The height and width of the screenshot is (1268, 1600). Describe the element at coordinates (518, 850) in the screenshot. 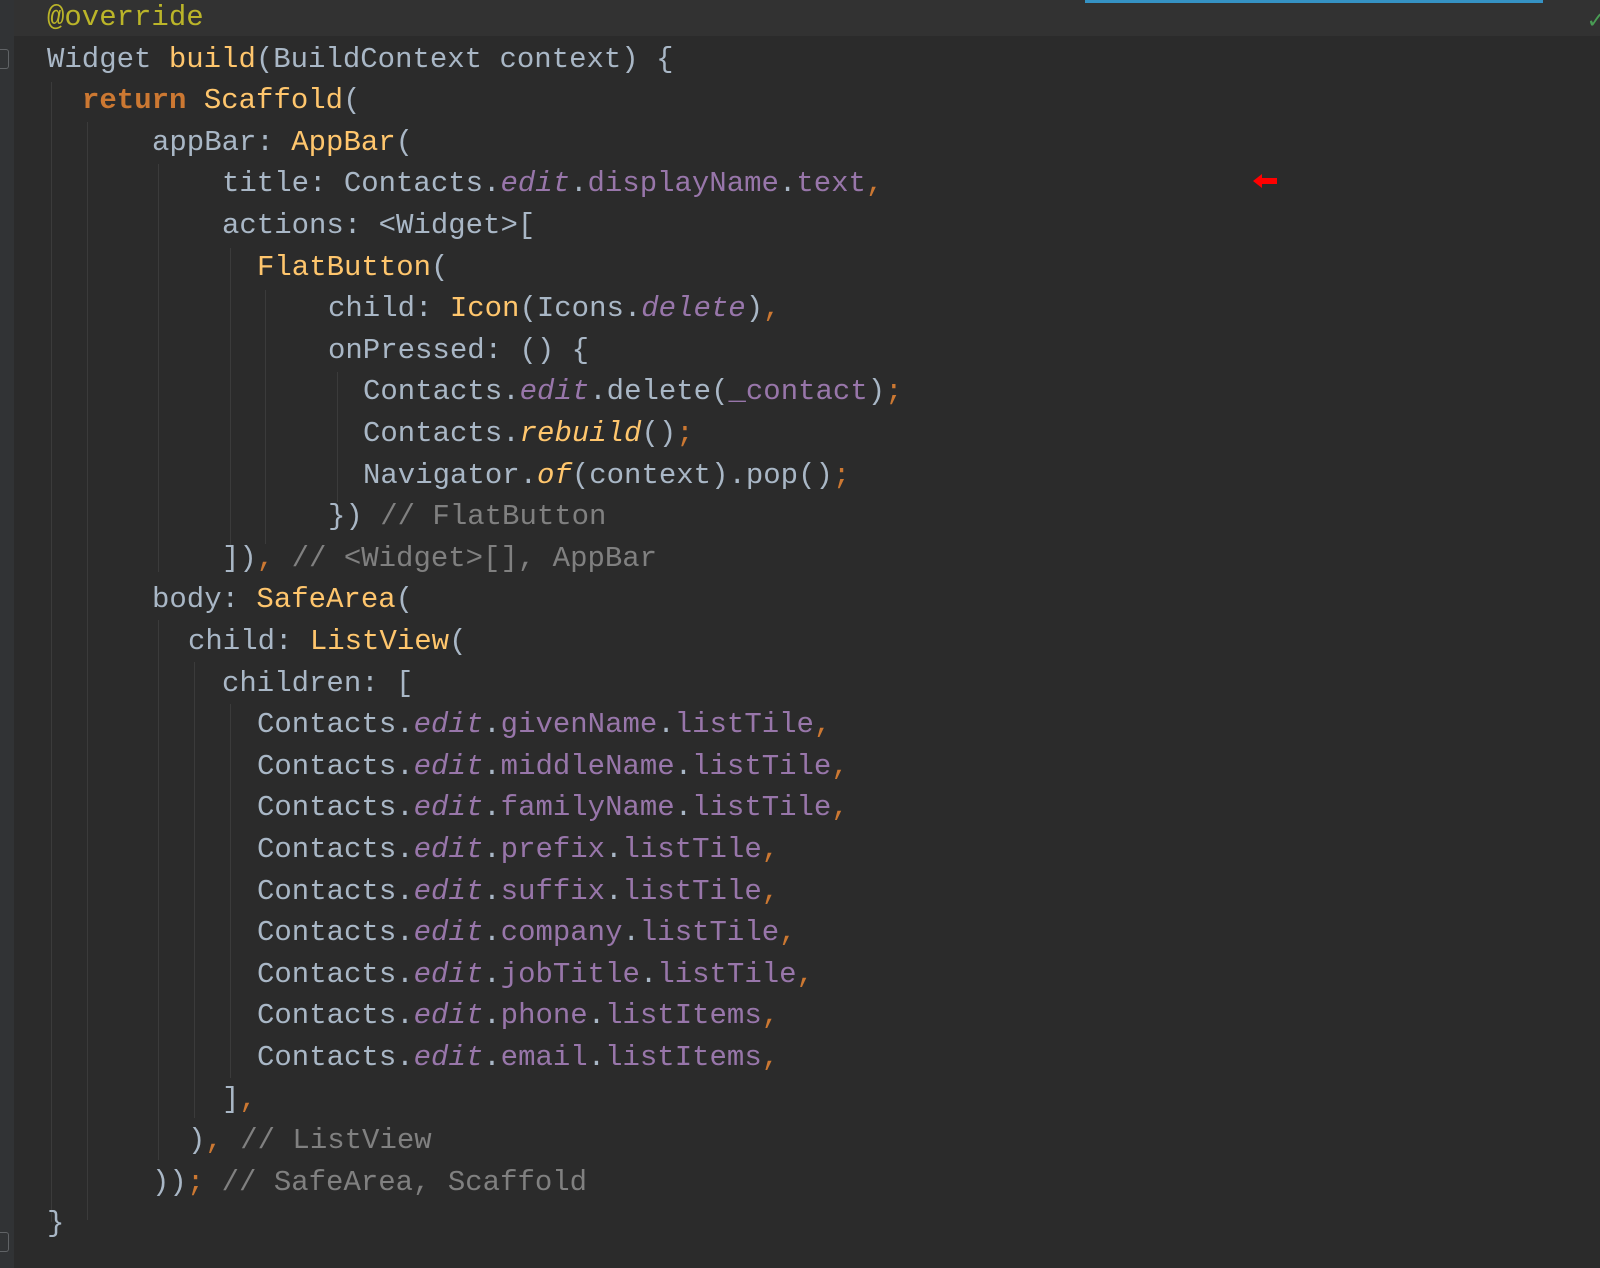

I see `code-line: Contacts.edit.prefix.listTile,` at that location.